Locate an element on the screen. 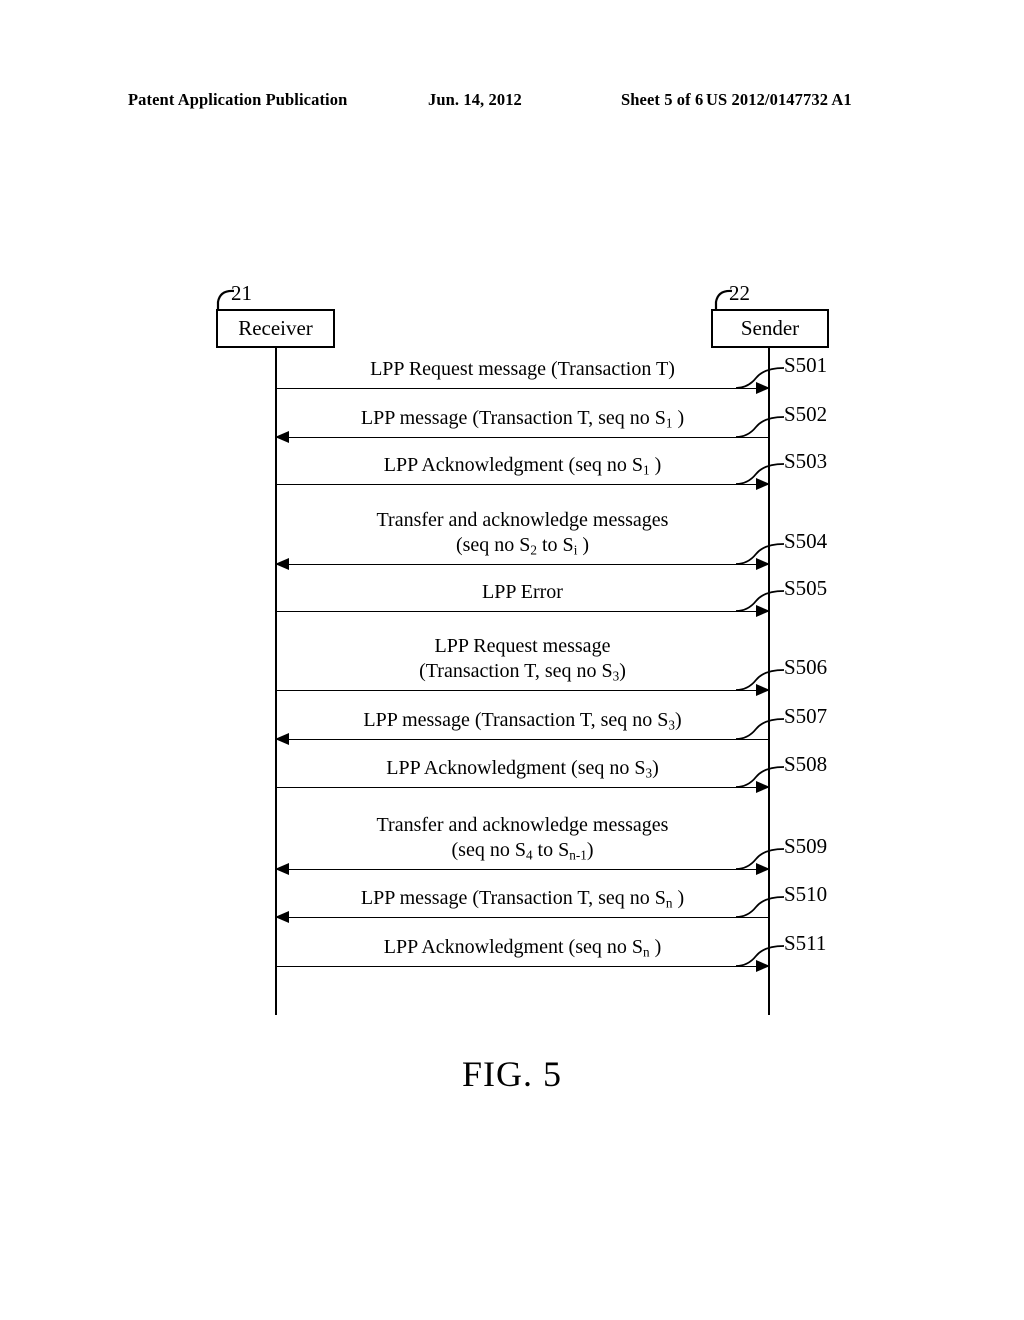 The image size is (1024, 1320). step-label-s507: S507 is located at coordinates (806, 716).